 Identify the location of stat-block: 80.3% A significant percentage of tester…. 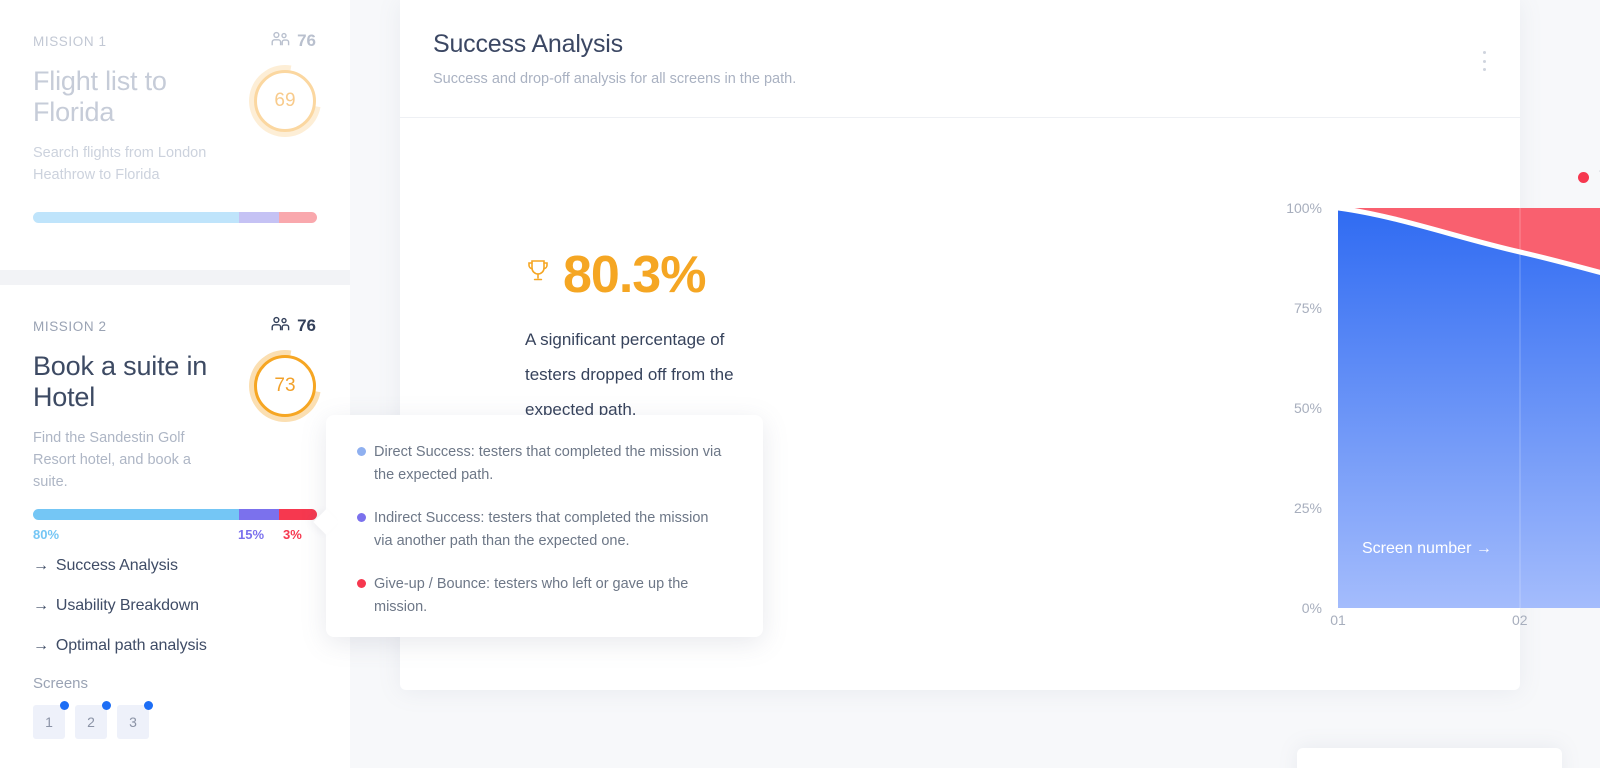
(660, 336).